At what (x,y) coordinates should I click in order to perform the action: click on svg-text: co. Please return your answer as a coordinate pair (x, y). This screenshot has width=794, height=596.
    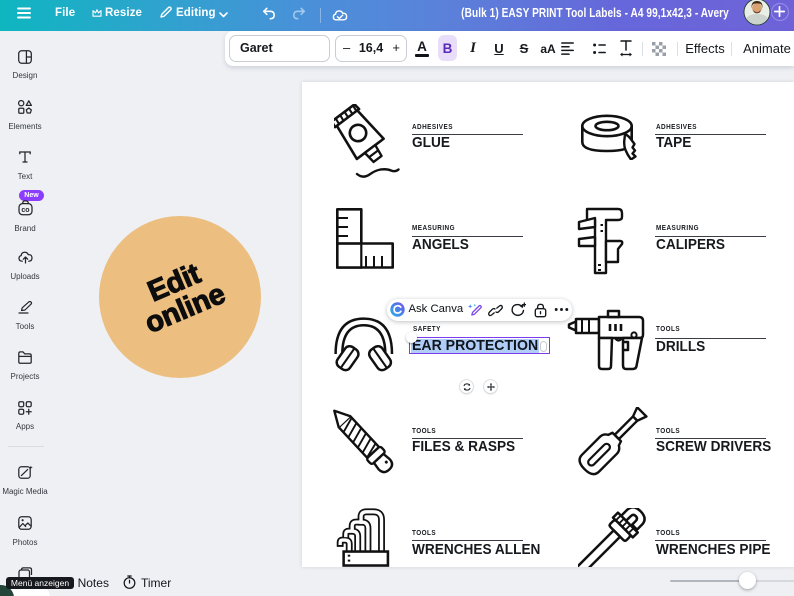
    Looking at the image, I should click on (25, 210).